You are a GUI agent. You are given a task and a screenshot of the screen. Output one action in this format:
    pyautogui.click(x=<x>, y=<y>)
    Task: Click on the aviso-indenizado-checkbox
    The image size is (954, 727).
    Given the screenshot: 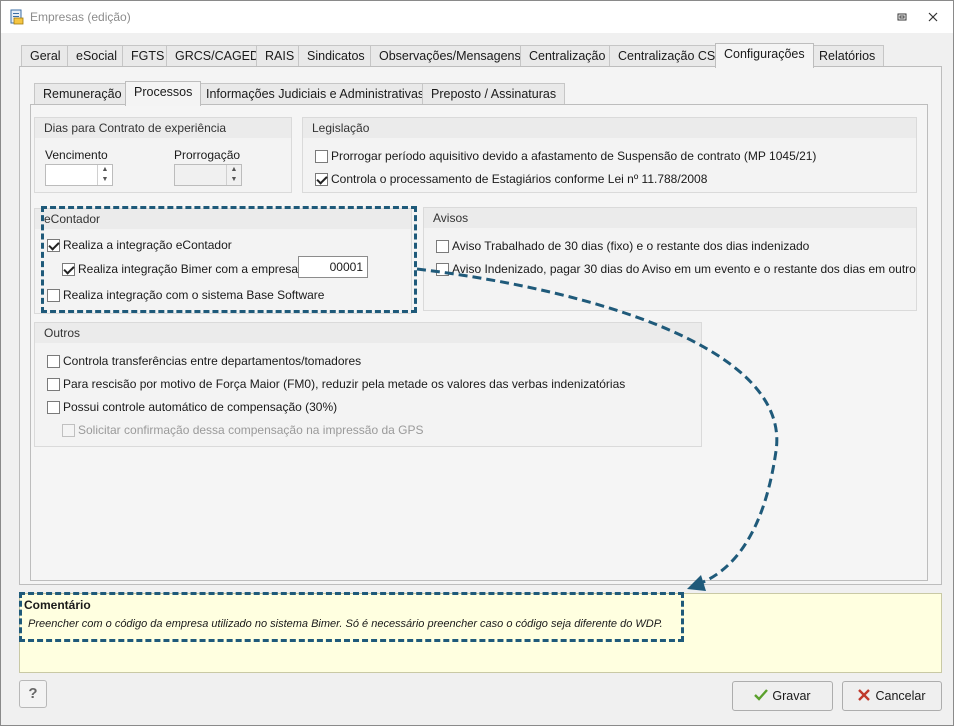 What is the action you would take?
    pyautogui.click(x=442, y=269)
    